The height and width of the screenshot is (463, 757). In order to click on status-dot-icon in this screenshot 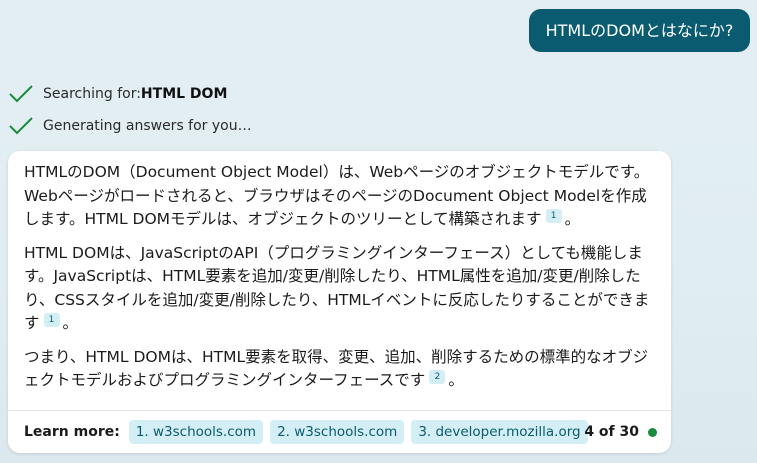, I will do `click(652, 432)`.